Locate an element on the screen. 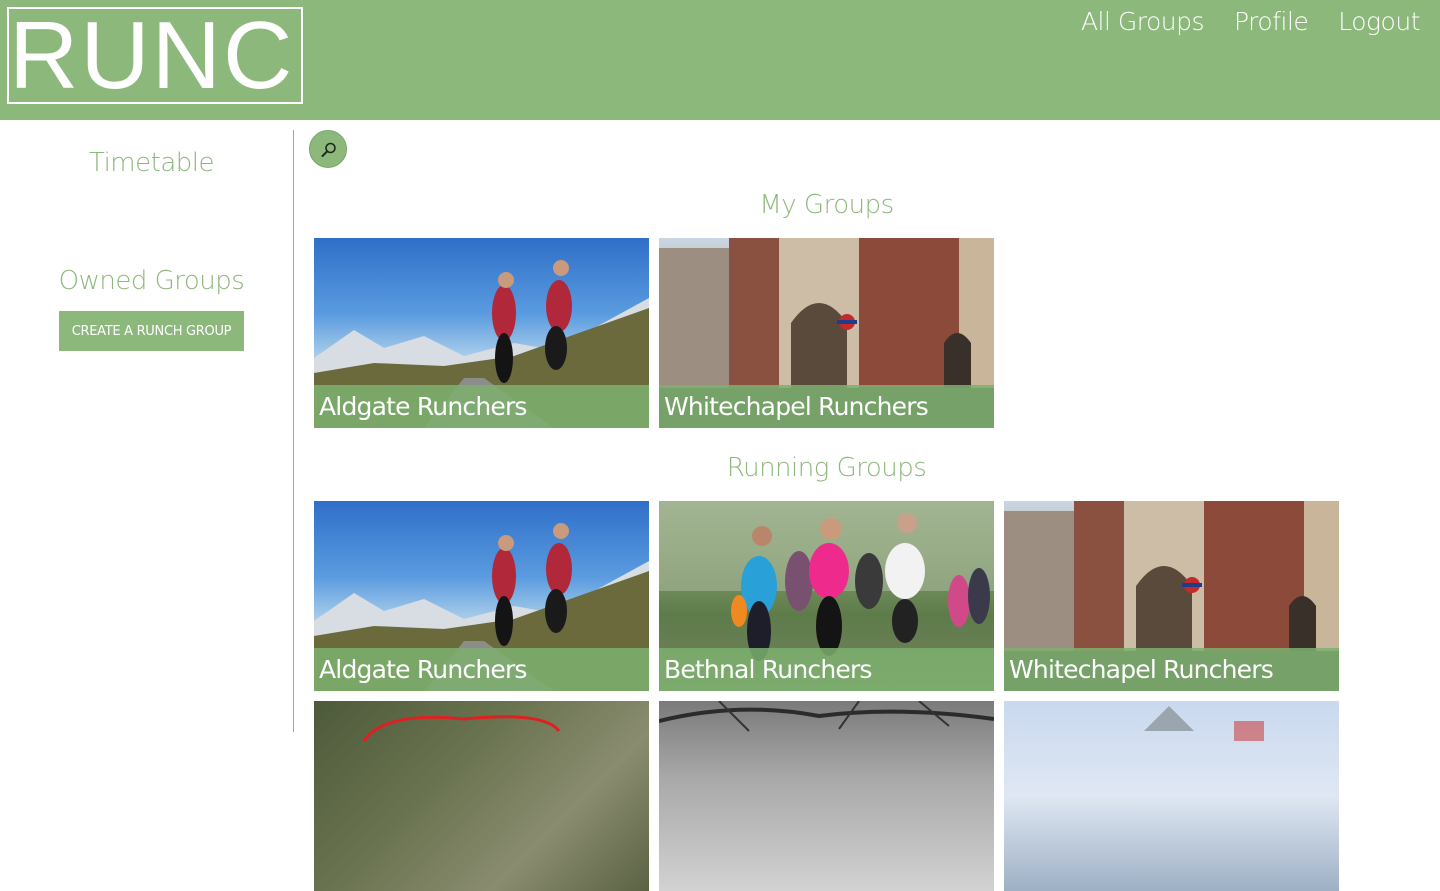 This screenshot has height=891, width=1440. nav-logout: Logout is located at coordinates (1379, 22).